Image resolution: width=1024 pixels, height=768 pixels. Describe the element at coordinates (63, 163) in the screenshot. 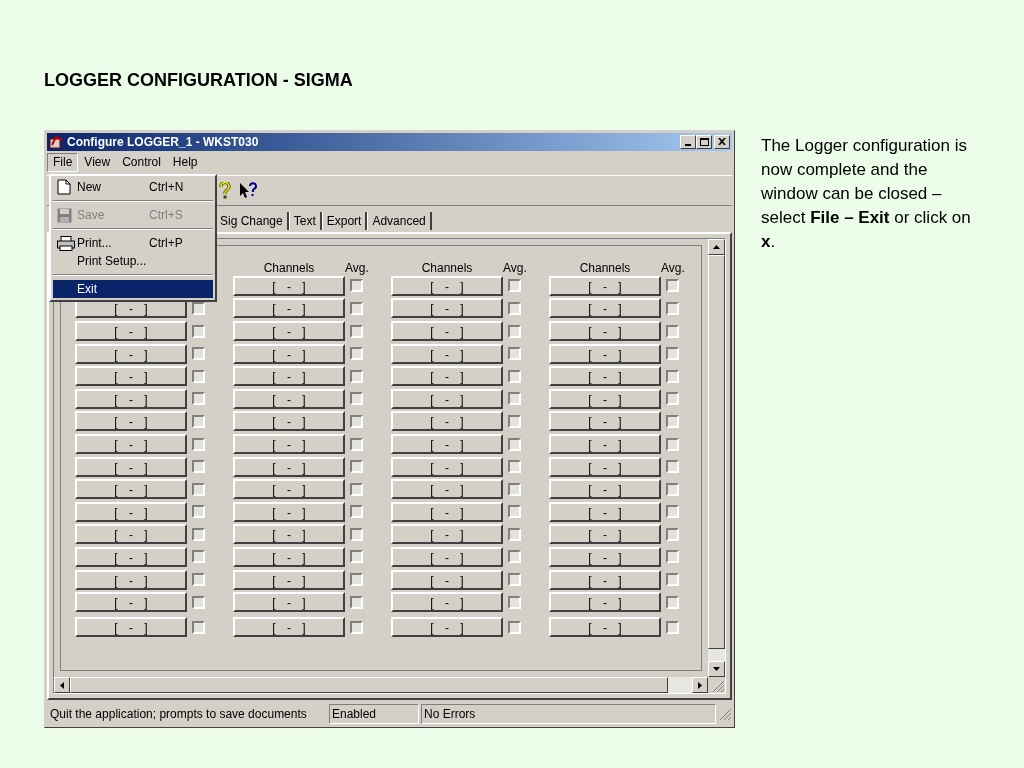

I see `menu-bar-item: File` at that location.